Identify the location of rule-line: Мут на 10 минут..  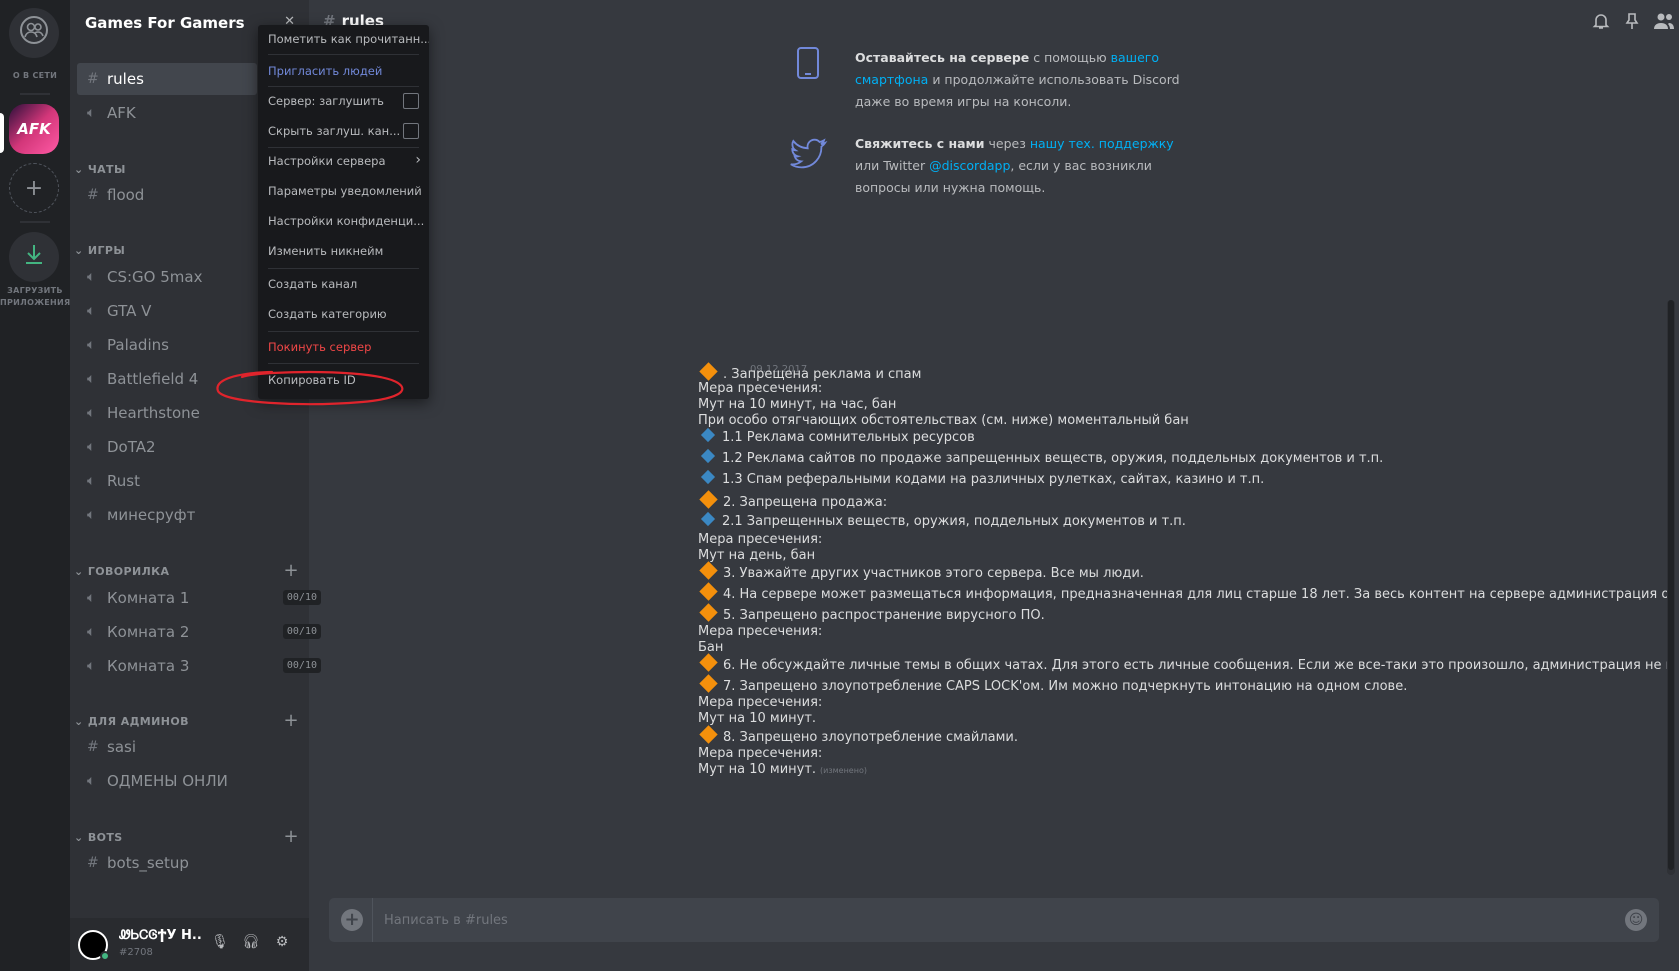
(757, 718).